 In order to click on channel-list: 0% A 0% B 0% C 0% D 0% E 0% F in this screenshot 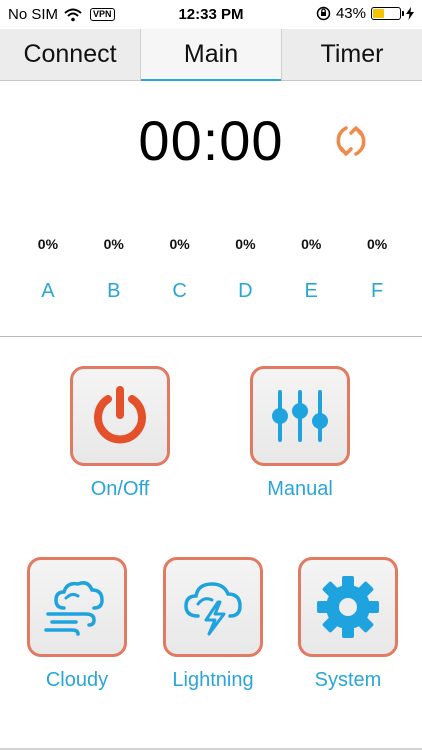, I will do `click(212, 269)`.